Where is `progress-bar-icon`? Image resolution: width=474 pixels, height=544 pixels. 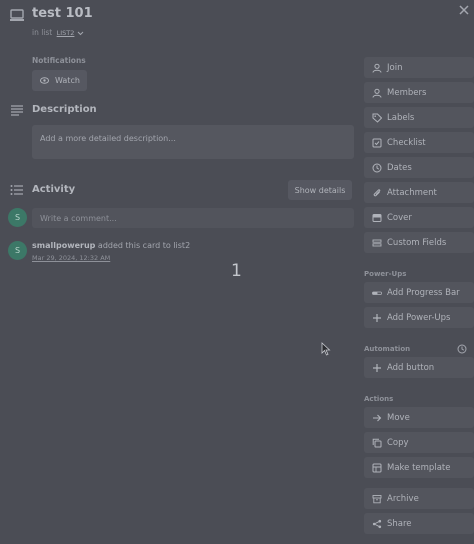
progress-bar-icon is located at coordinates (377, 293).